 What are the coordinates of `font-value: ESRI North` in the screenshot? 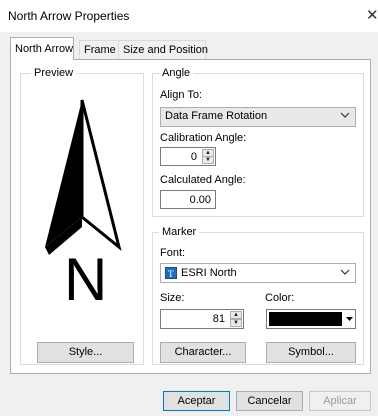 It's located at (209, 273).